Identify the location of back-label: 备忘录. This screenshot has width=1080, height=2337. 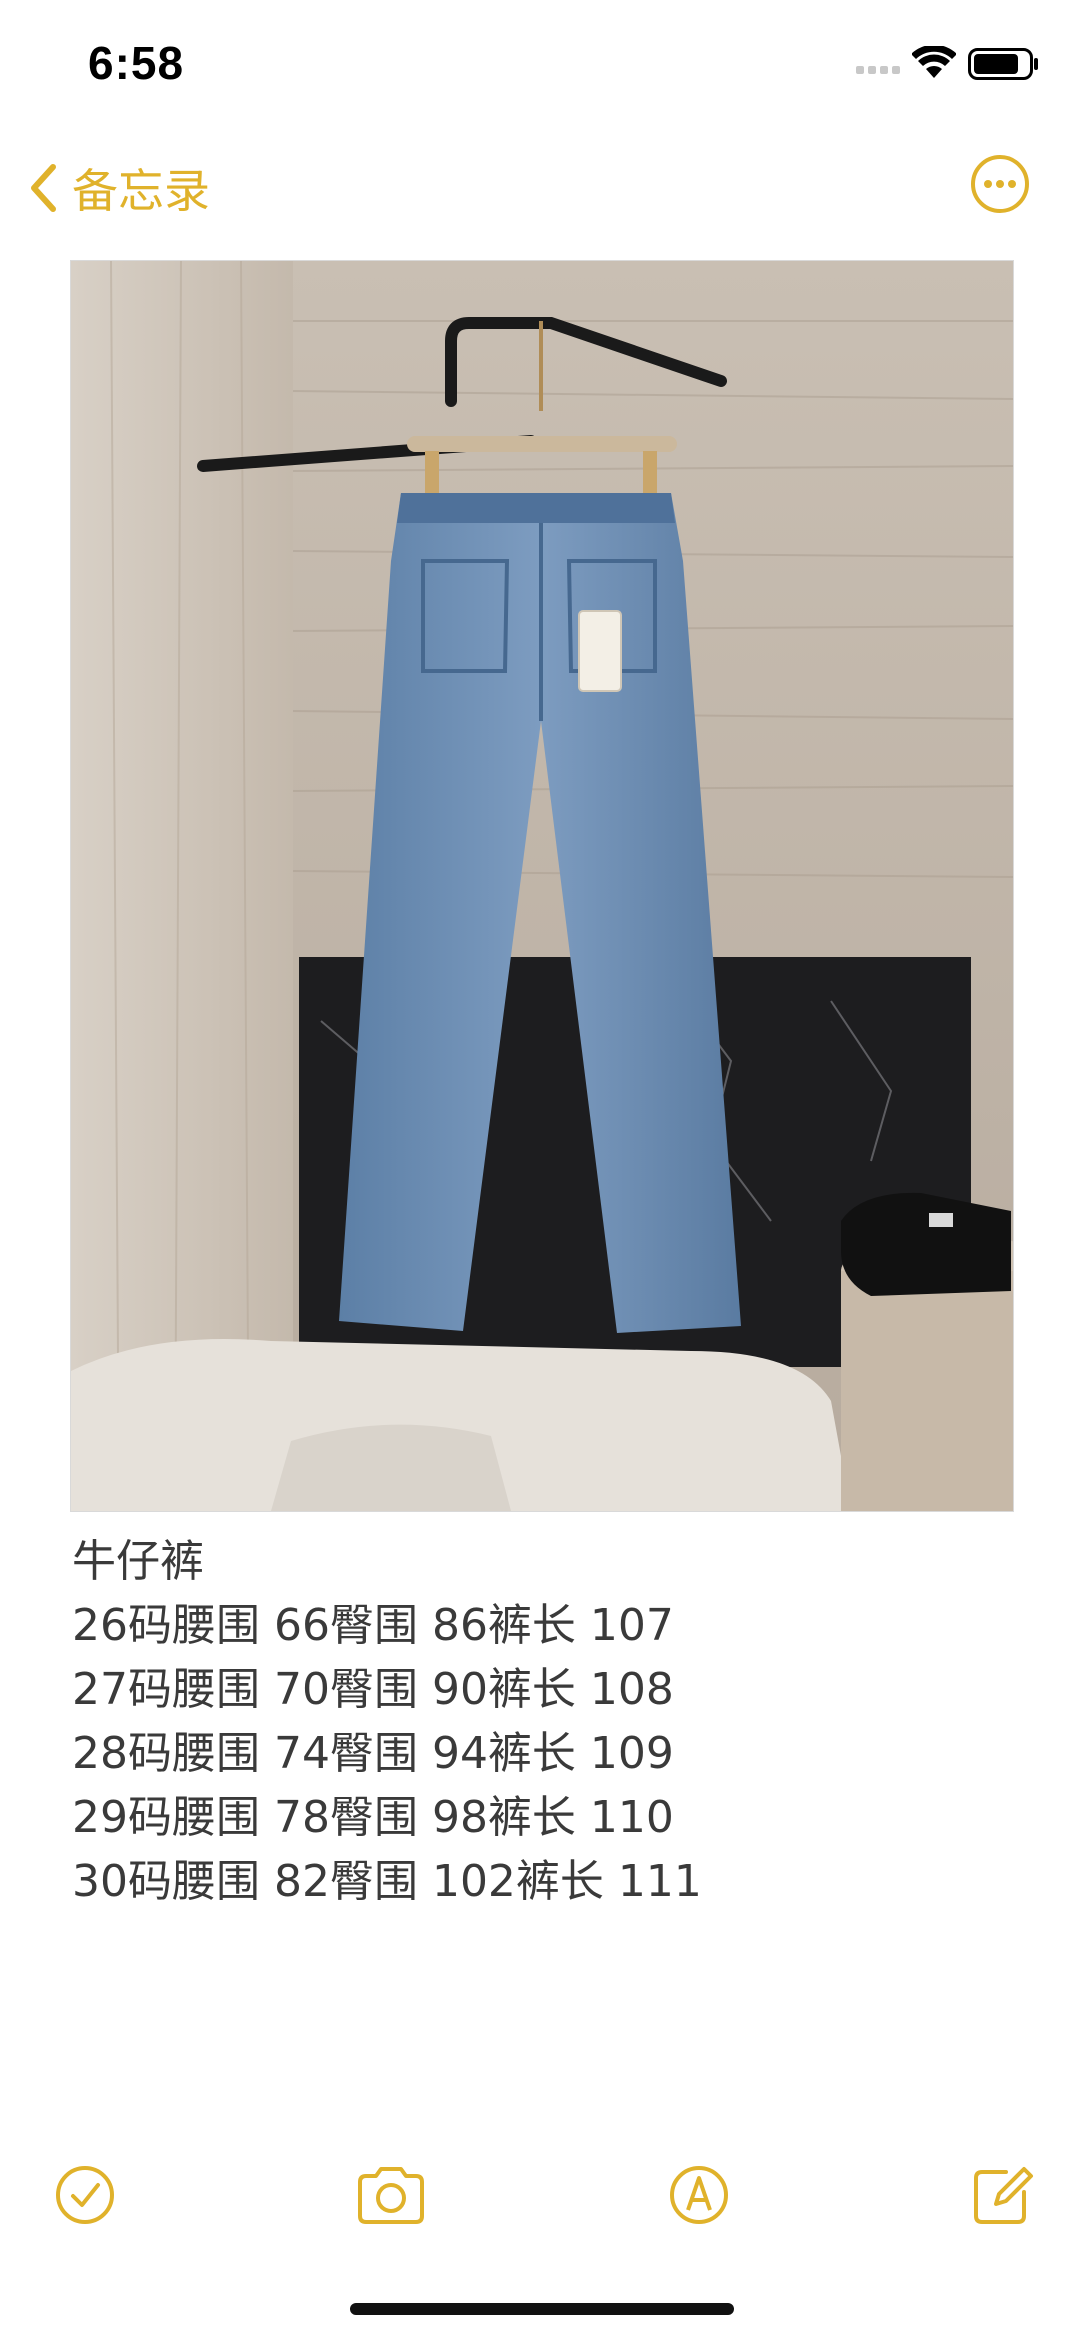
(141, 191).